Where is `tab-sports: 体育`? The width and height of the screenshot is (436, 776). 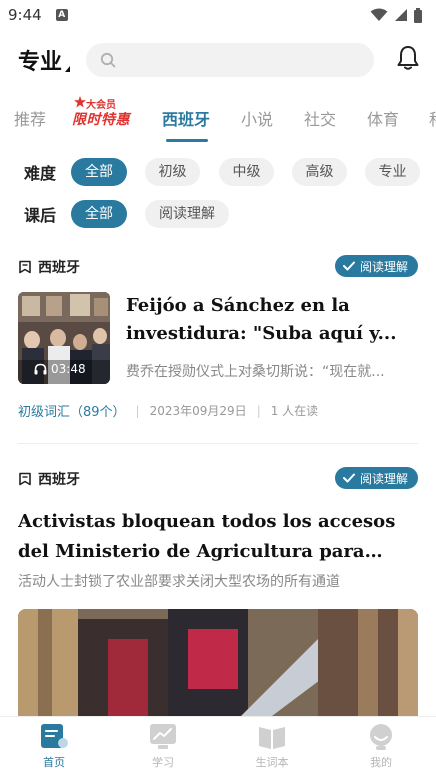 tab-sports: 体育 is located at coordinates (383, 118).